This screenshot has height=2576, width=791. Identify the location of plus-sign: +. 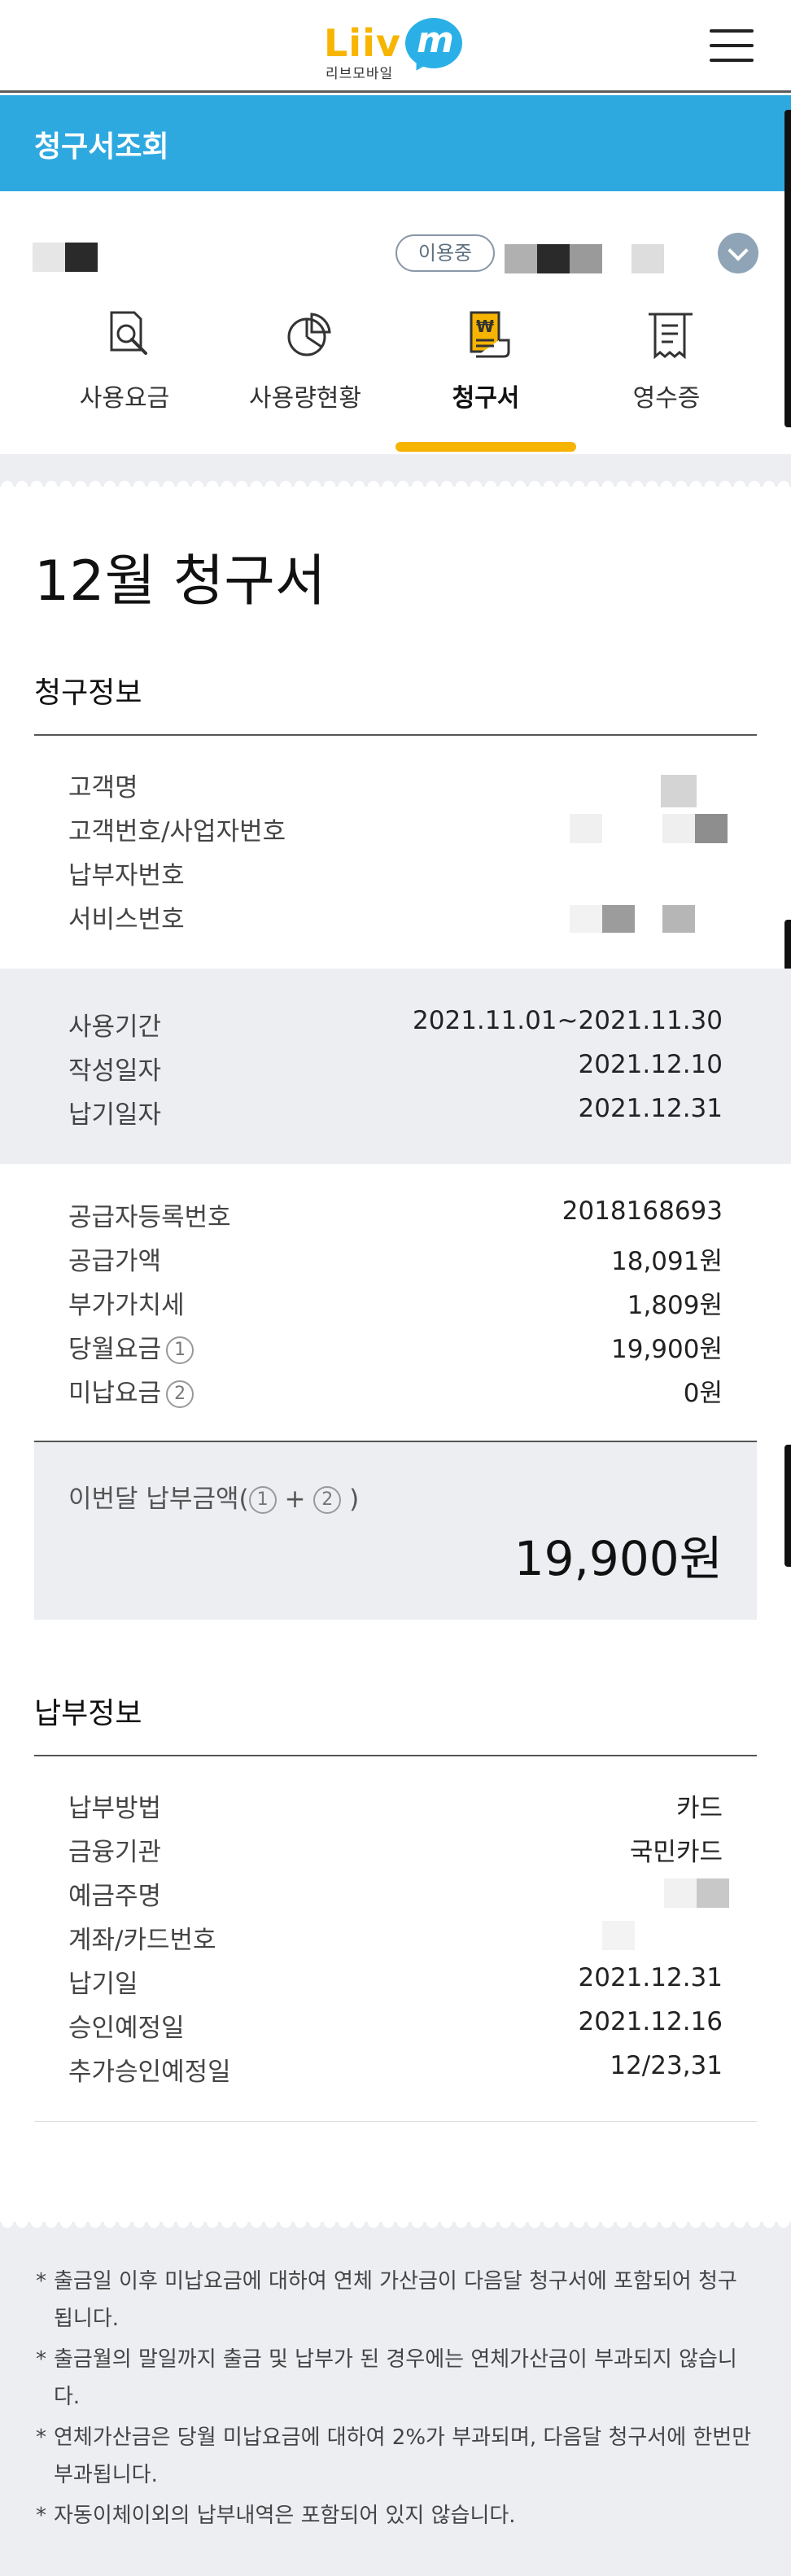
(295, 1499).